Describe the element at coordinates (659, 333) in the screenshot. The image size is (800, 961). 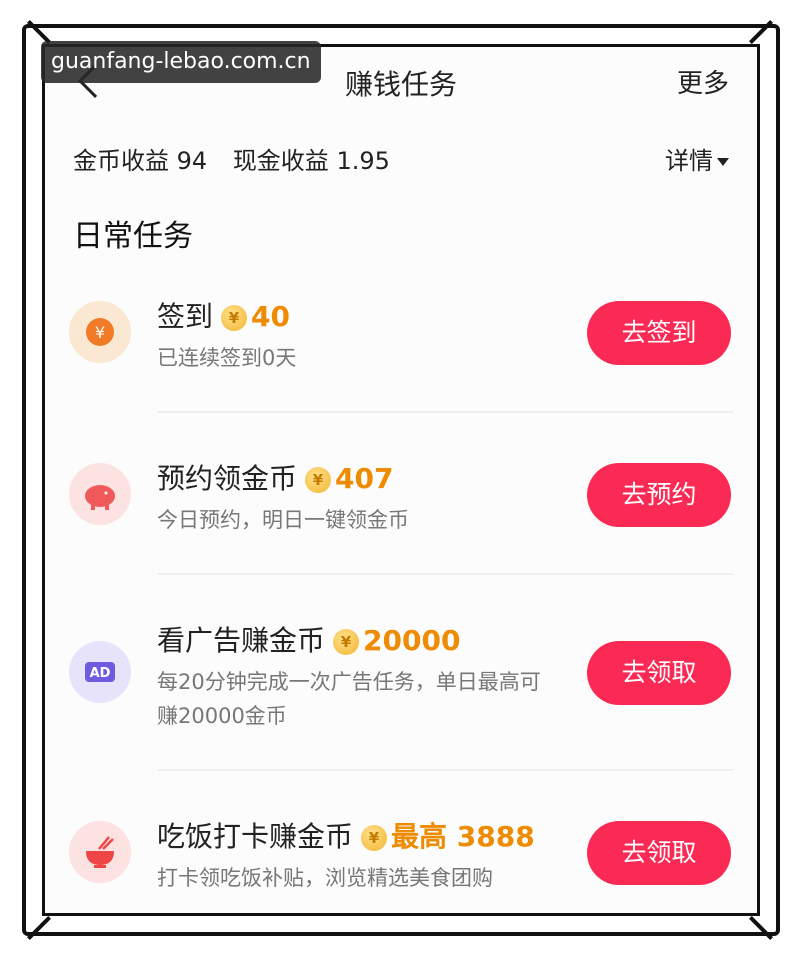
I see `sign-in-button: 去签到` at that location.